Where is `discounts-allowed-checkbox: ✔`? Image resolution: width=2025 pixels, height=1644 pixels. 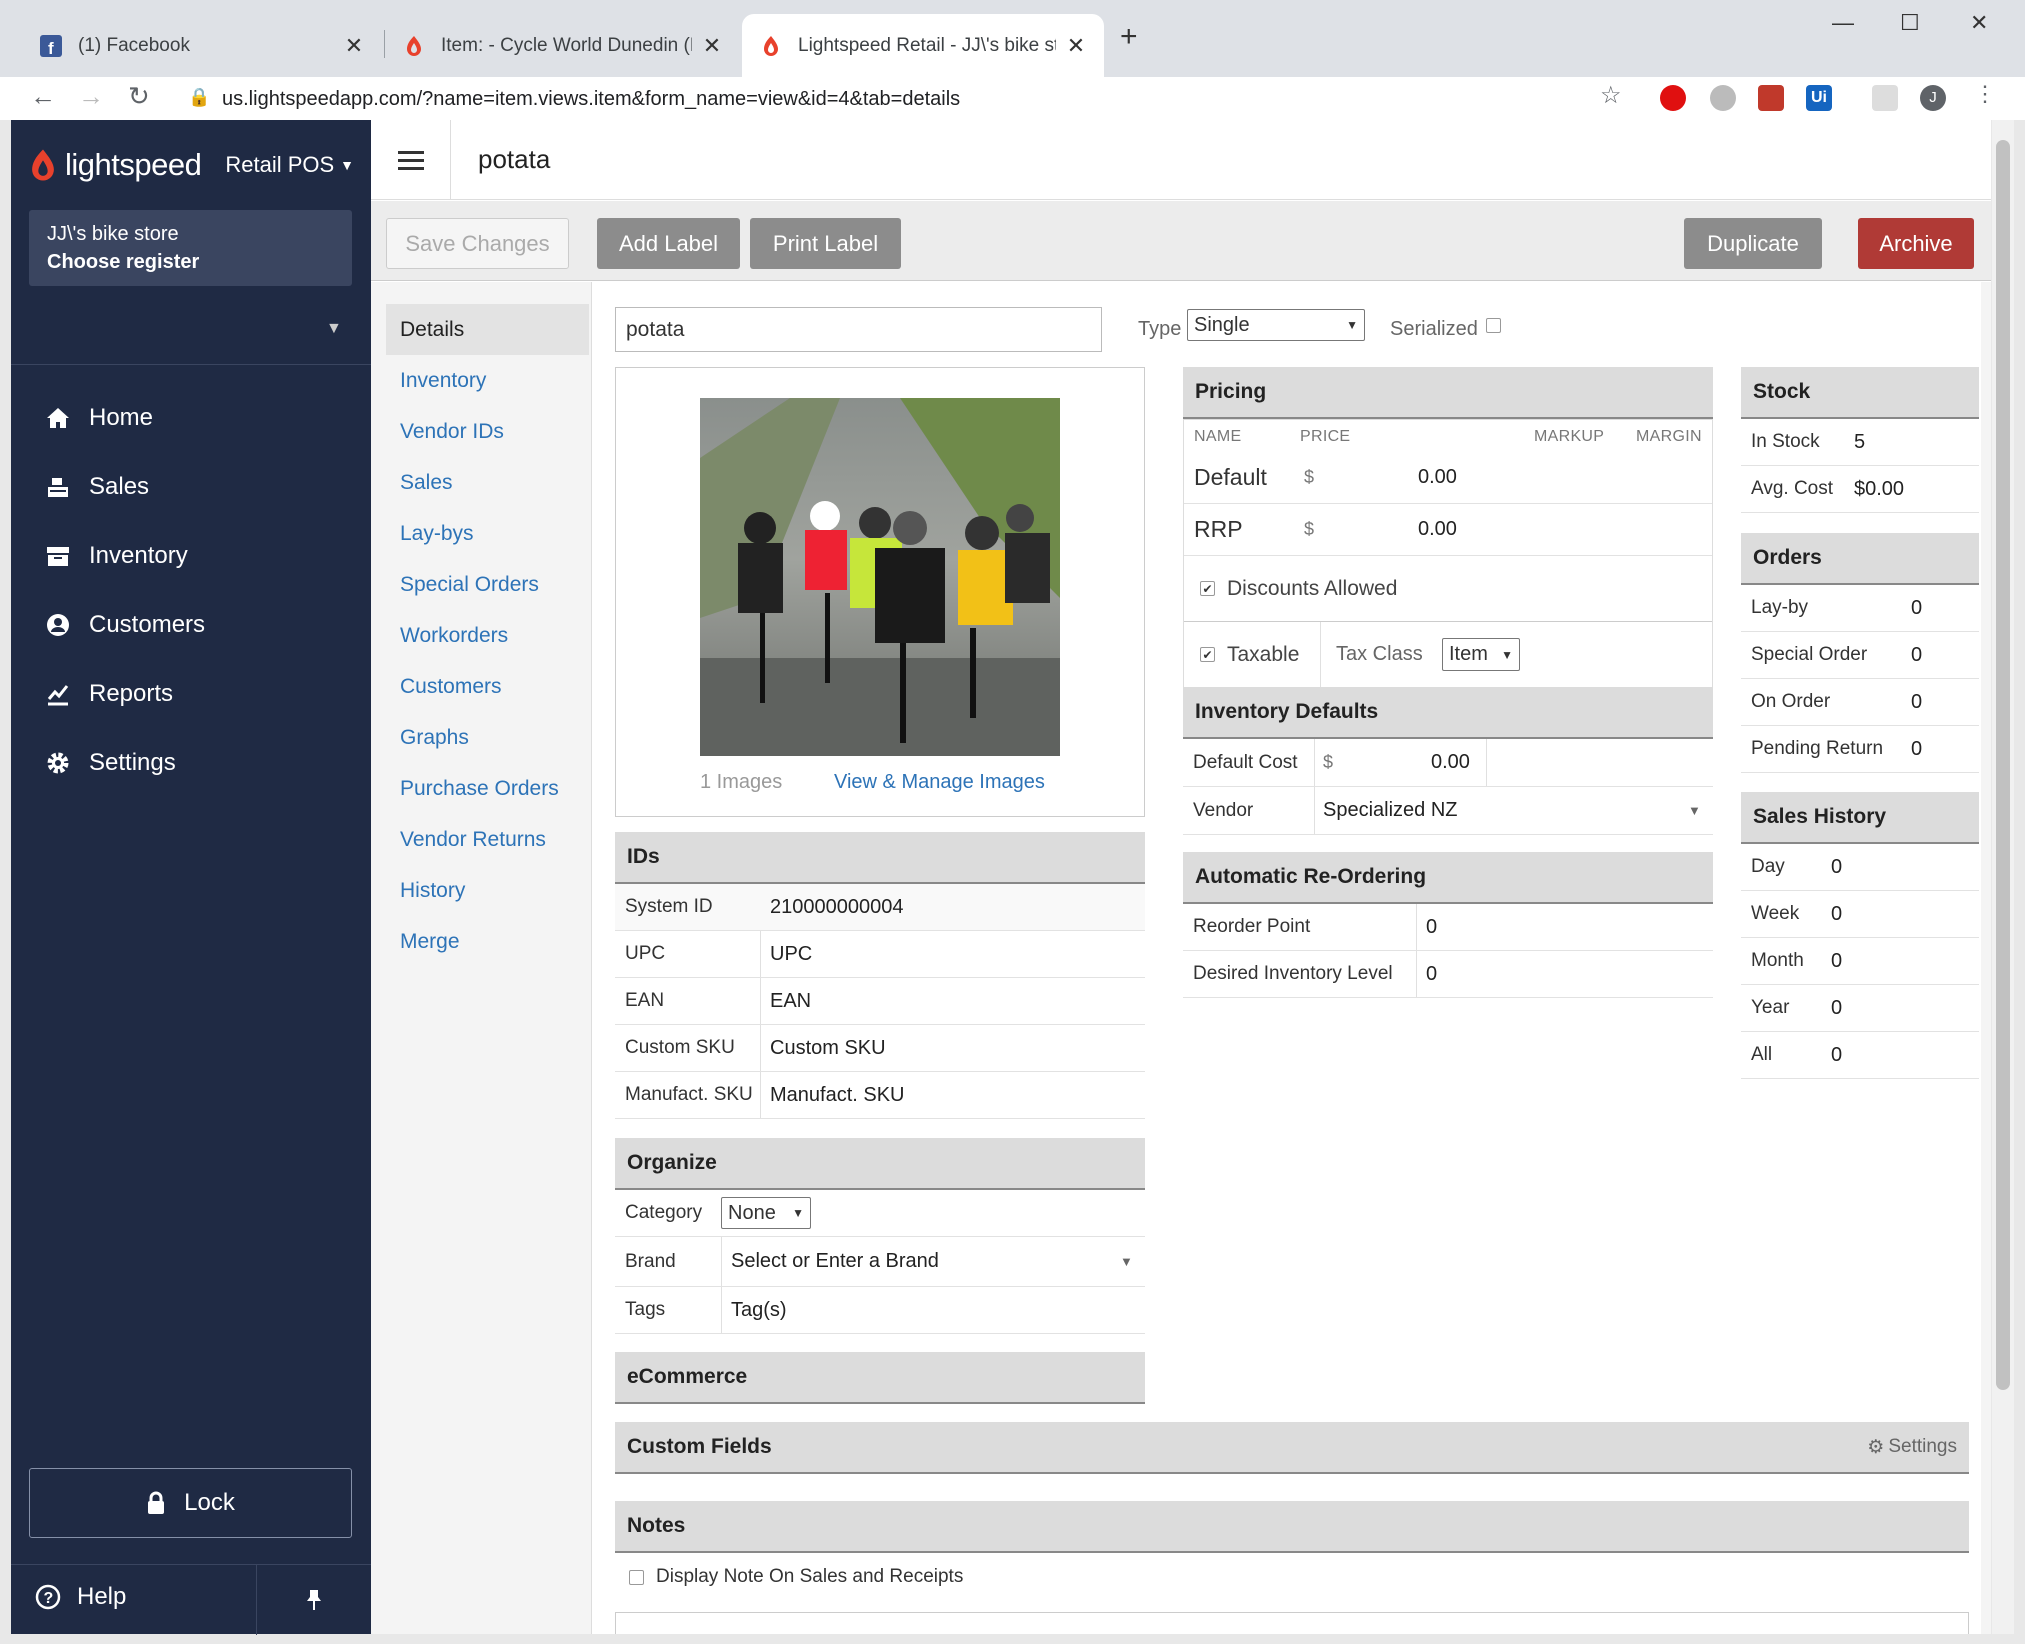
discounts-allowed-checkbox: ✔ is located at coordinates (1207, 588).